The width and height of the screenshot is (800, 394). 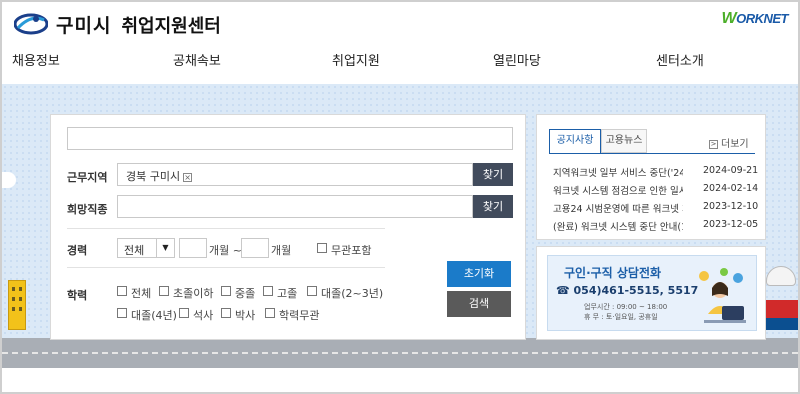 I want to click on edu-all-checkbox, so click(x=122, y=291).